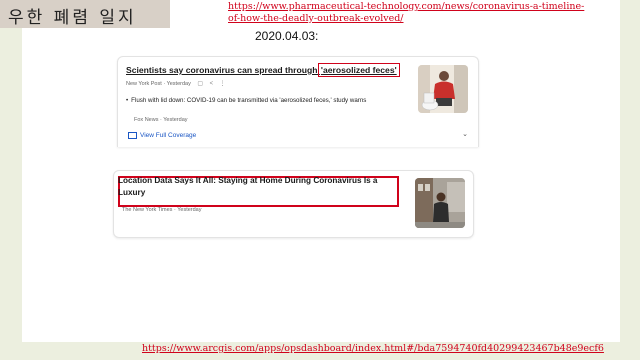 This screenshot has height=360, width=640. I want to click on page-title: 우한 폐렴 일지, so click(72, 18).